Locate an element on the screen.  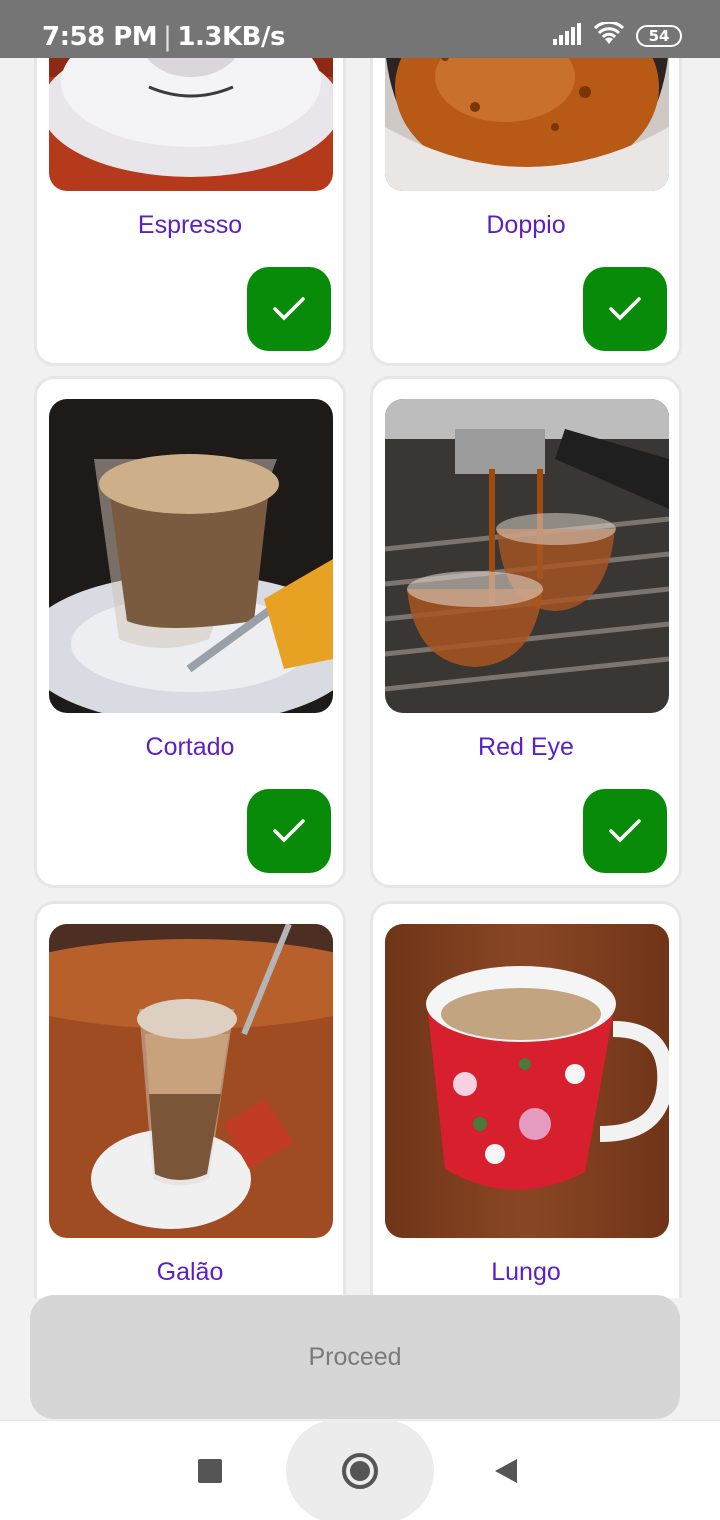
home-circle-icon is located at coordinates (360, 1471).